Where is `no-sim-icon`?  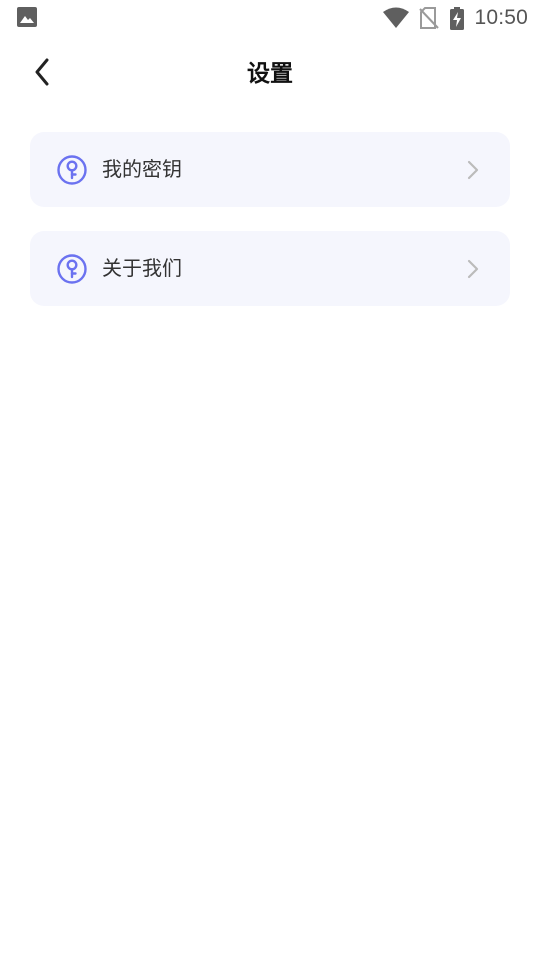
no-sim-icon is located at coordinates (429, 18).